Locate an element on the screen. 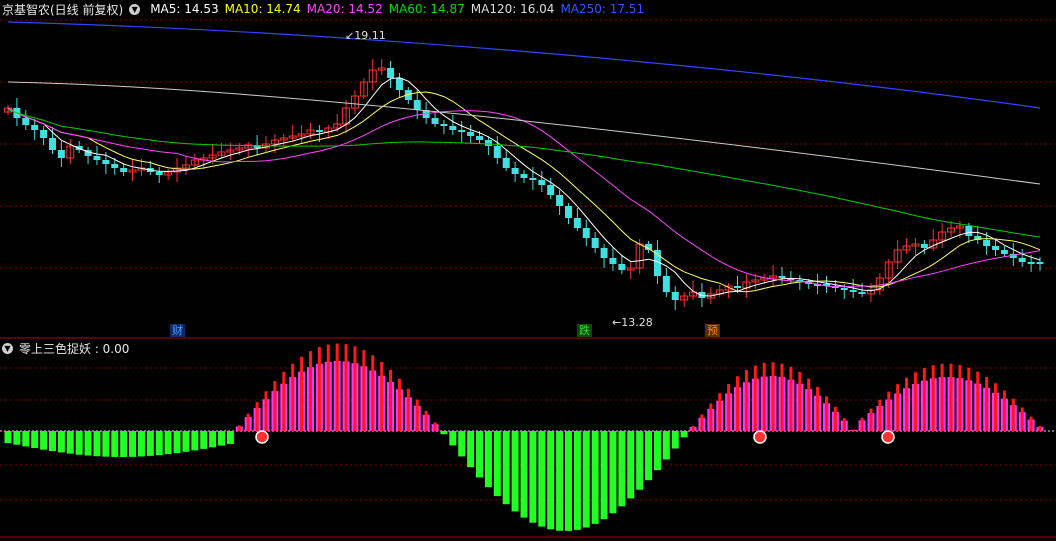  low-price-label: ←13.28 is located at coordinates (632, 322).